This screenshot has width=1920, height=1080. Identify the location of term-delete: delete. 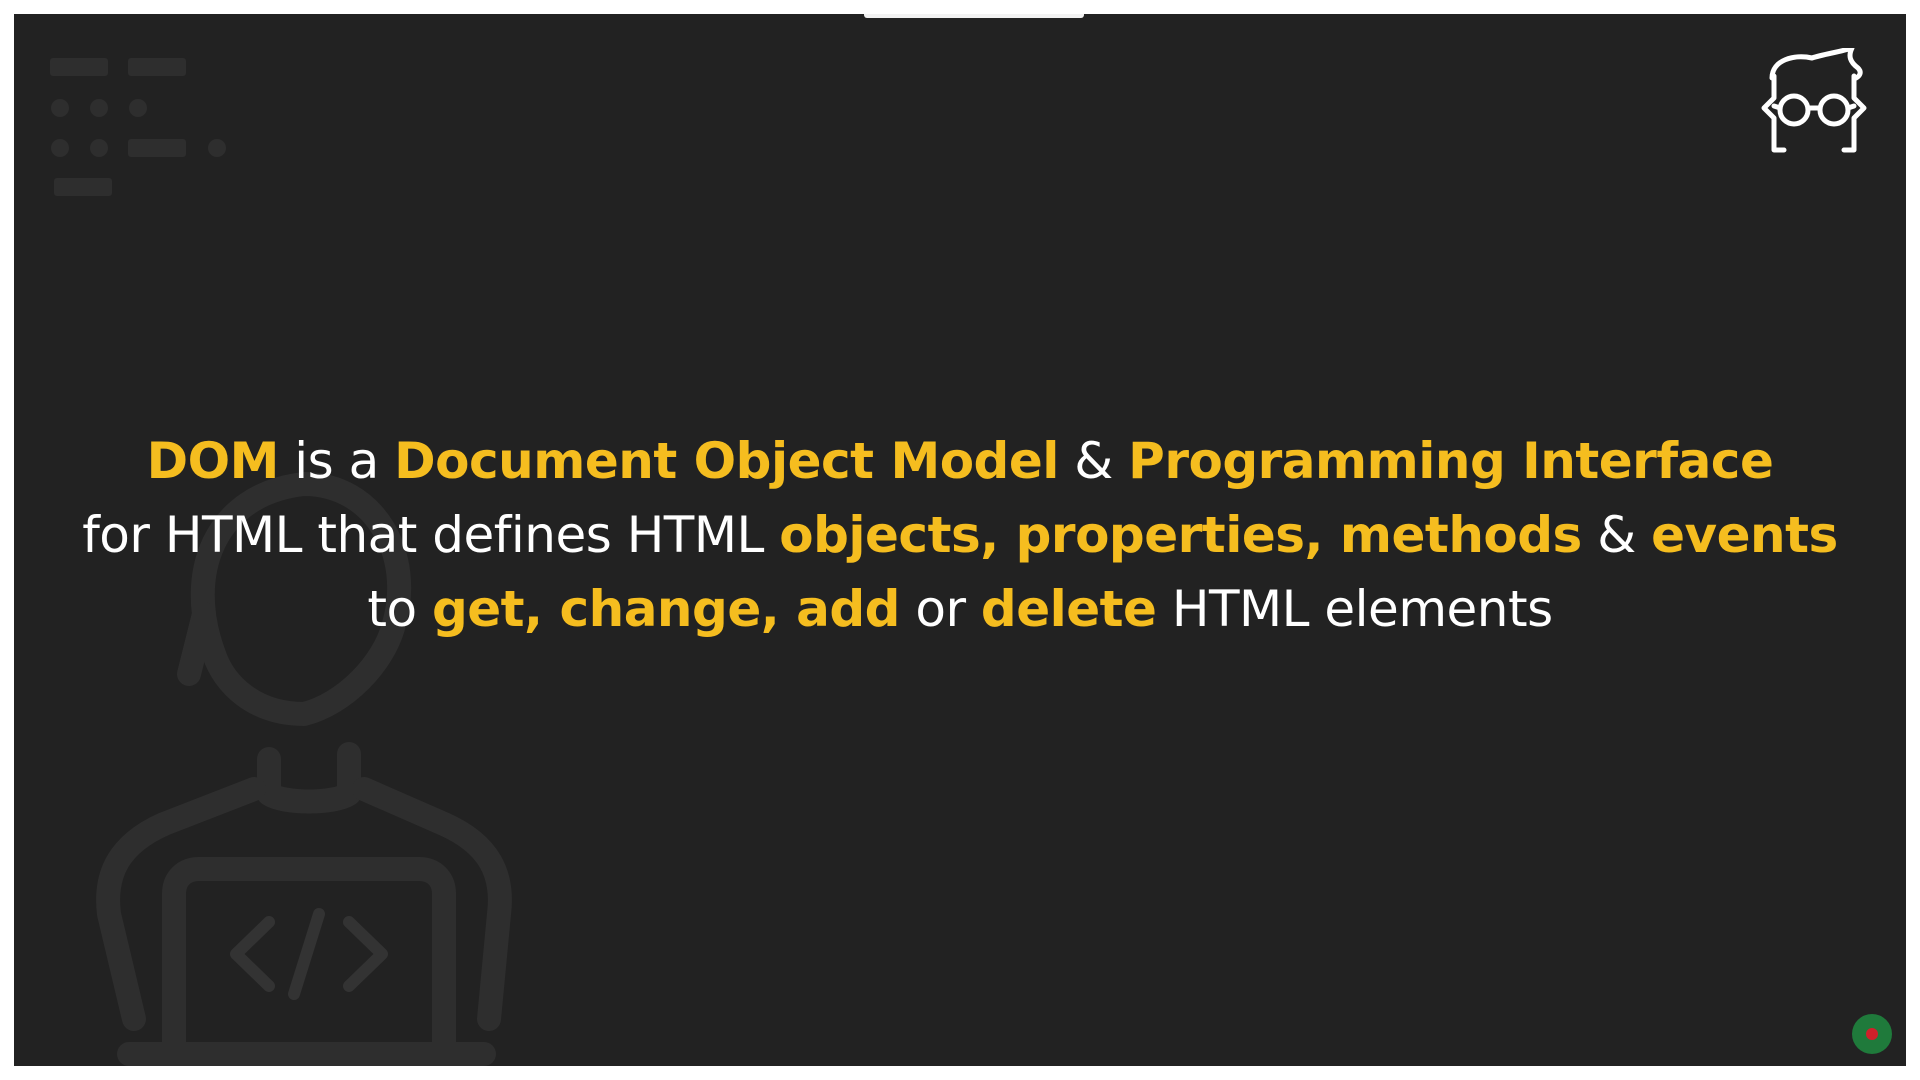
(1068, 609).